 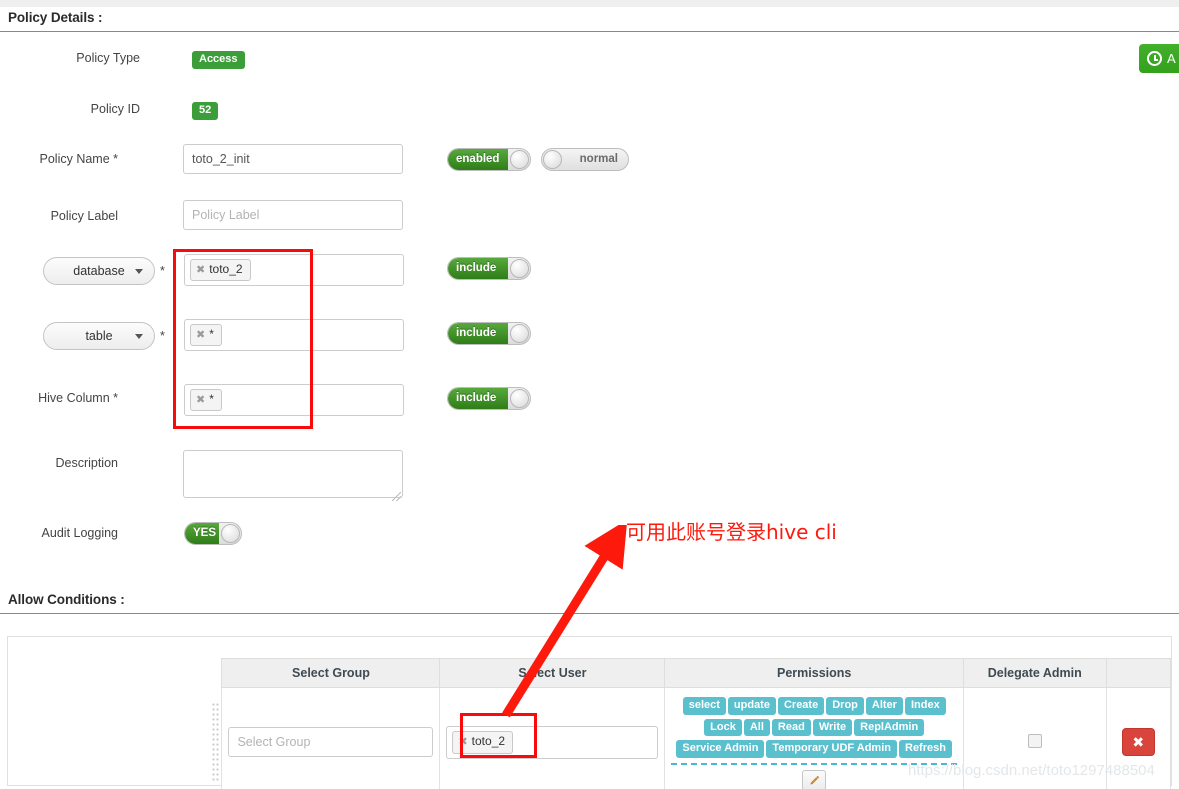 What do you see at coordinates (832, 727) in the screenshot?
I see `permission-badge: Write` at bounding box center [832, 727].